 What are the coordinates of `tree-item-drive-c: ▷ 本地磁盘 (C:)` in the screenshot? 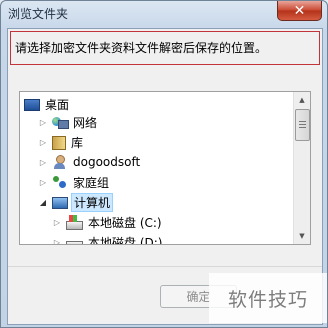 It's located at (108, 222).